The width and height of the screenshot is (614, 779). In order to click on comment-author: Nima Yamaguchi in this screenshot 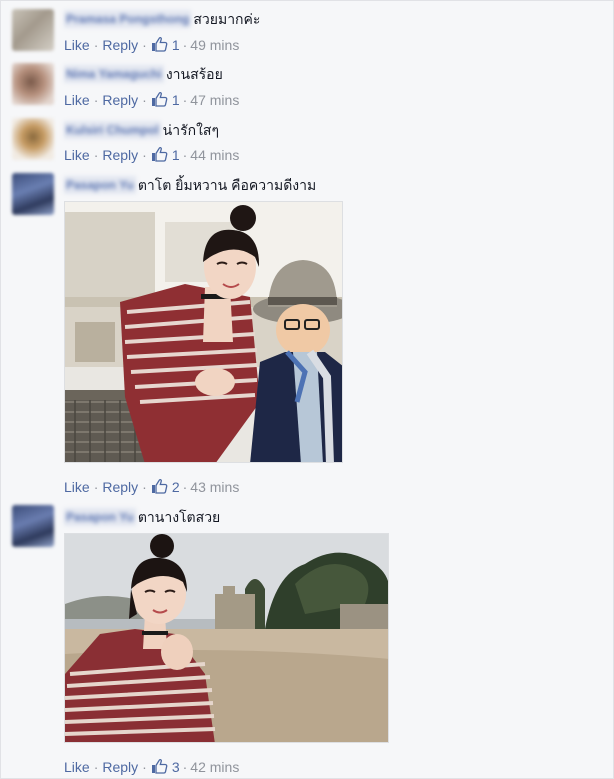, I will do `click(114, 74)`.